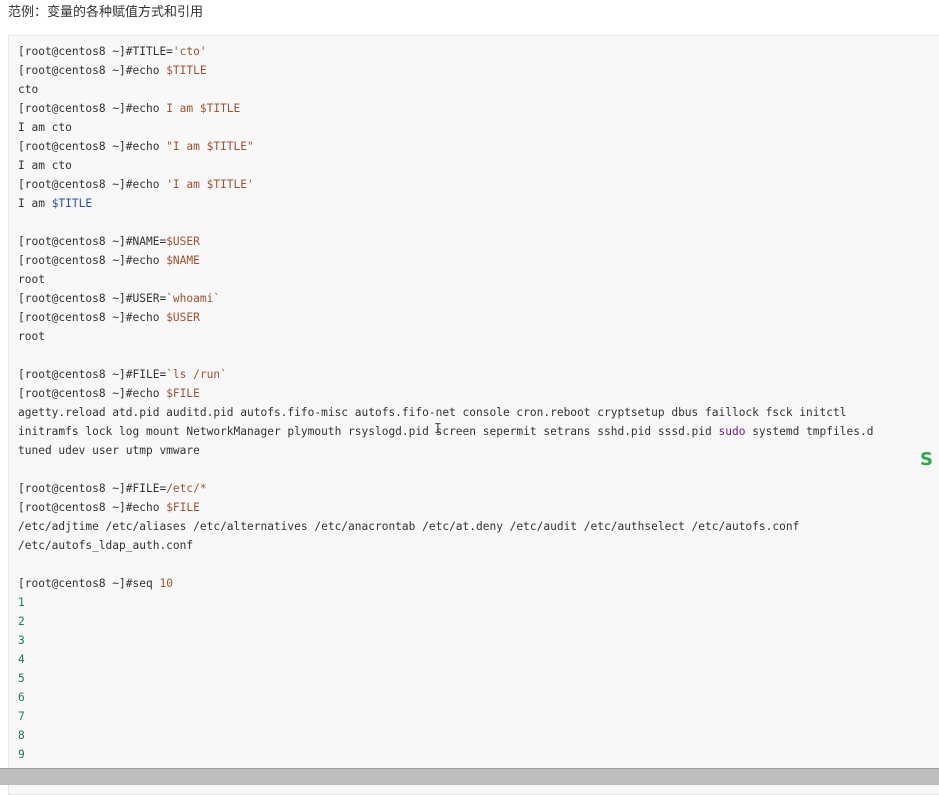 The image size is (939, 795). I want to click on code-token: 1, so click(21, 602).